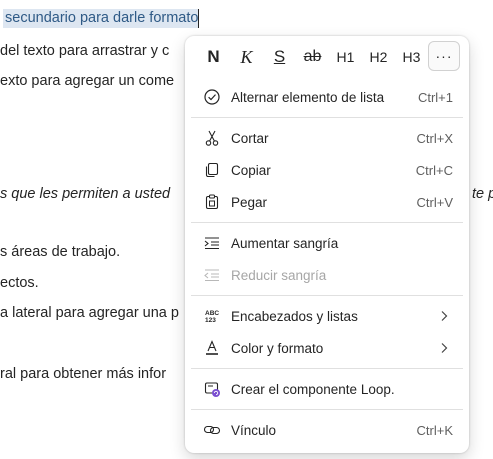  Describe the element at coordinates (345, 57) in the screenshot. I see `heading1-button: H1` at that location.